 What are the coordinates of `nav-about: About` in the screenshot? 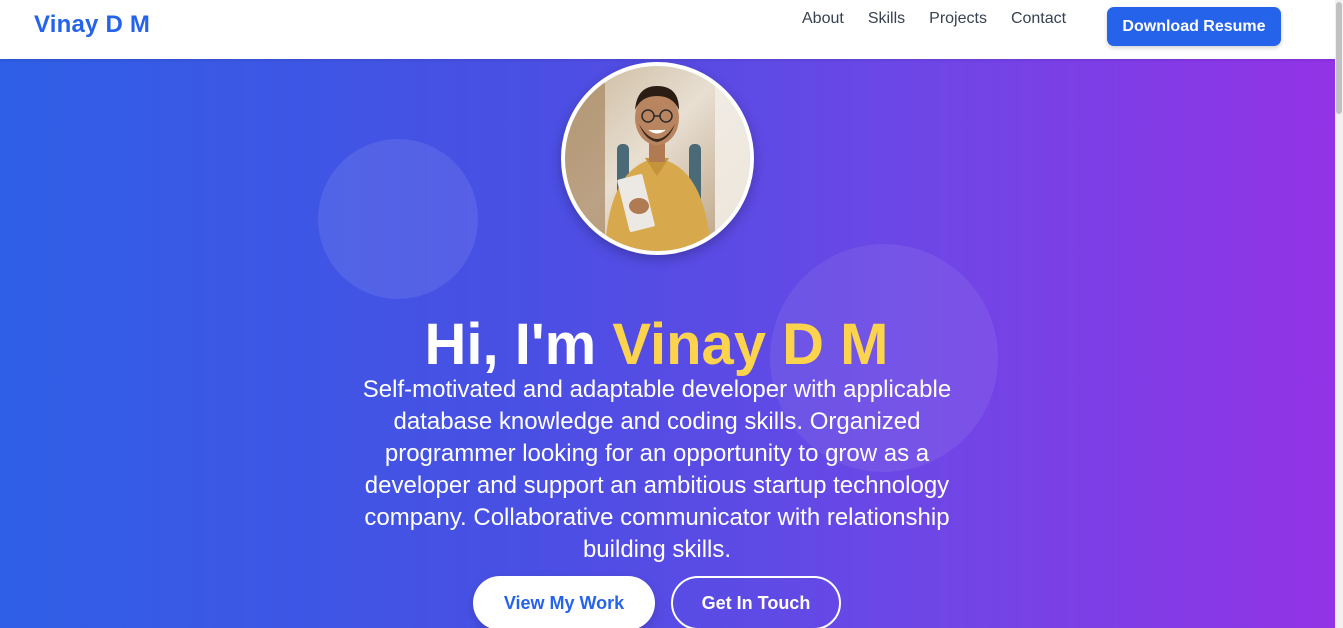 It's located at (823, 19).